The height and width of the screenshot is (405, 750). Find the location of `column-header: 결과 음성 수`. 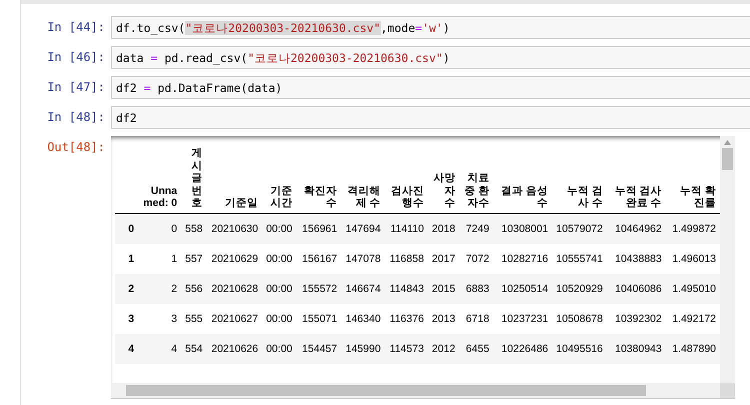

column-header: 결과 음성 수 is located at coordinates (522, 178).